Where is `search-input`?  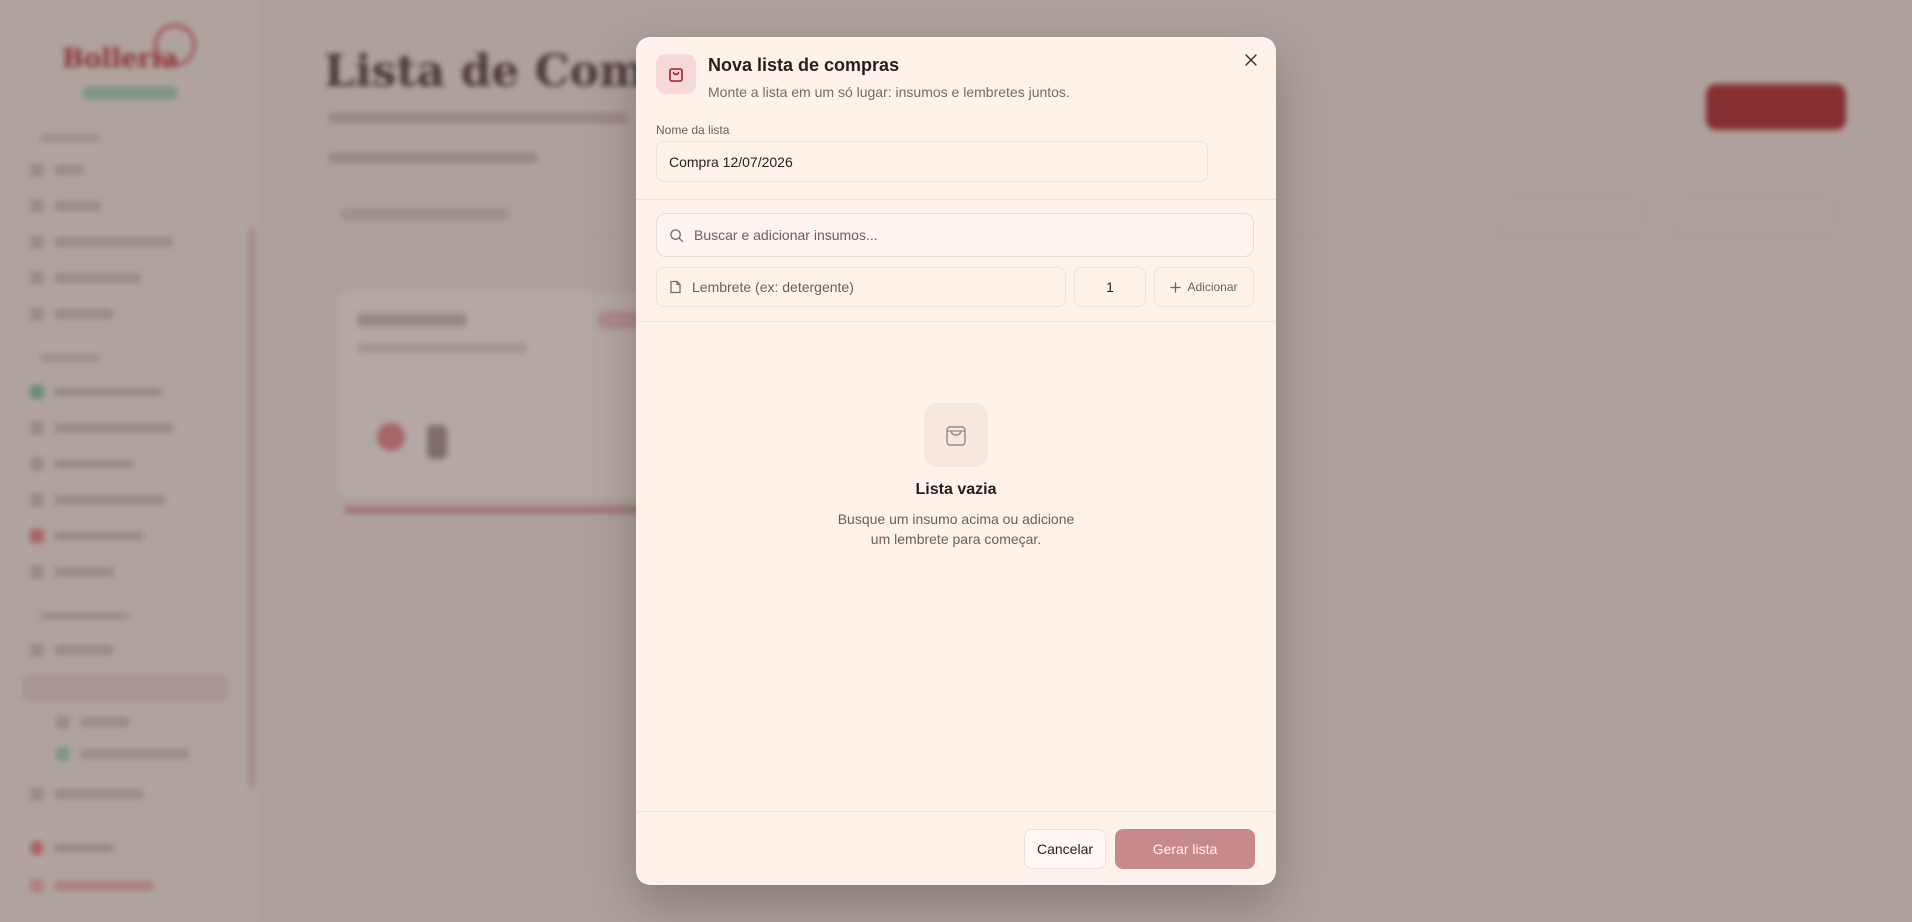 search-input is located at coordinates (954, 235).